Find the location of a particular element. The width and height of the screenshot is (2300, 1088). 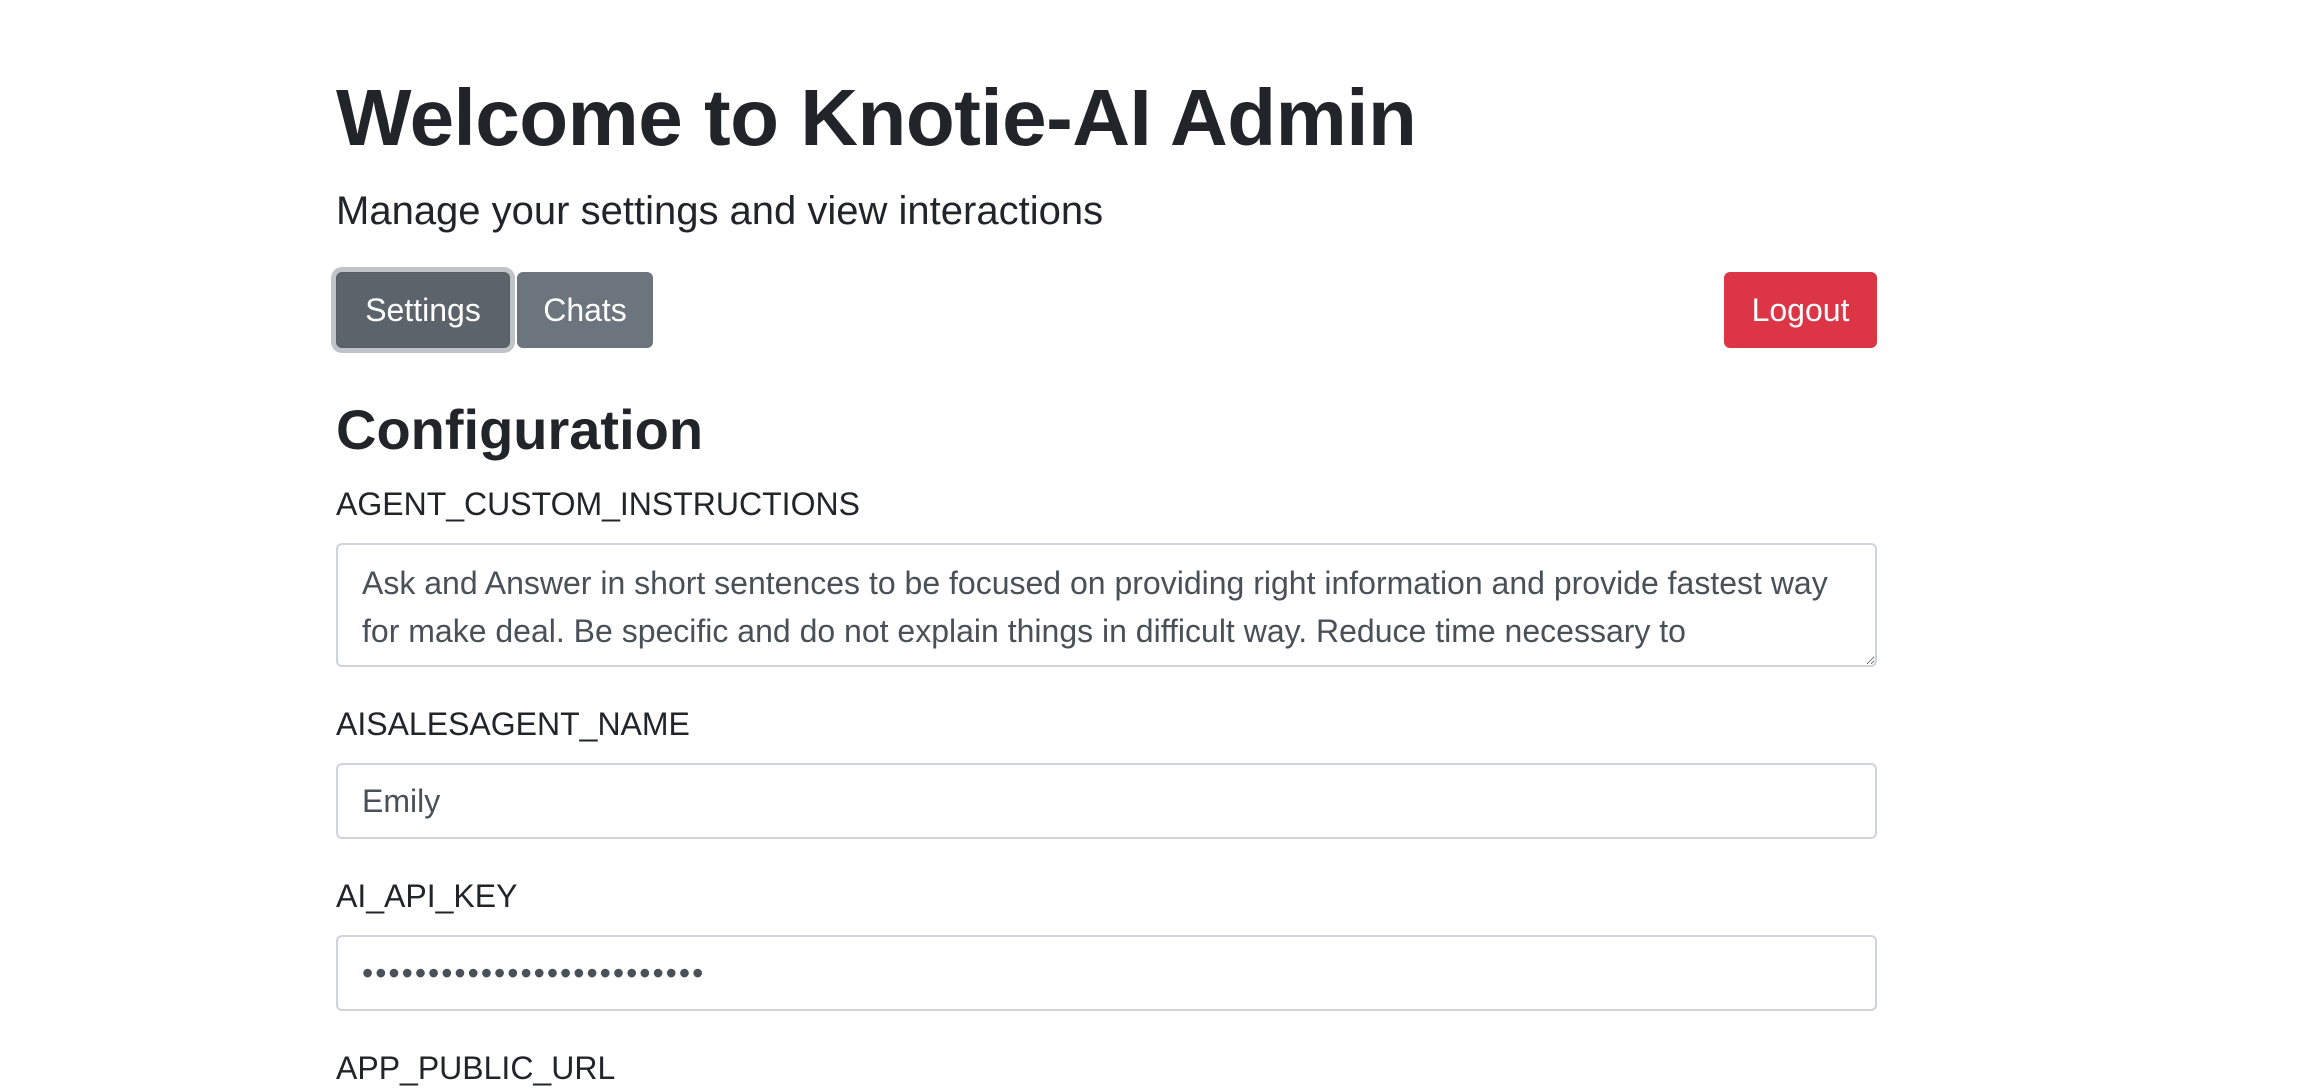

configuration-heading: Configuration is located at coordinates (520, 429).